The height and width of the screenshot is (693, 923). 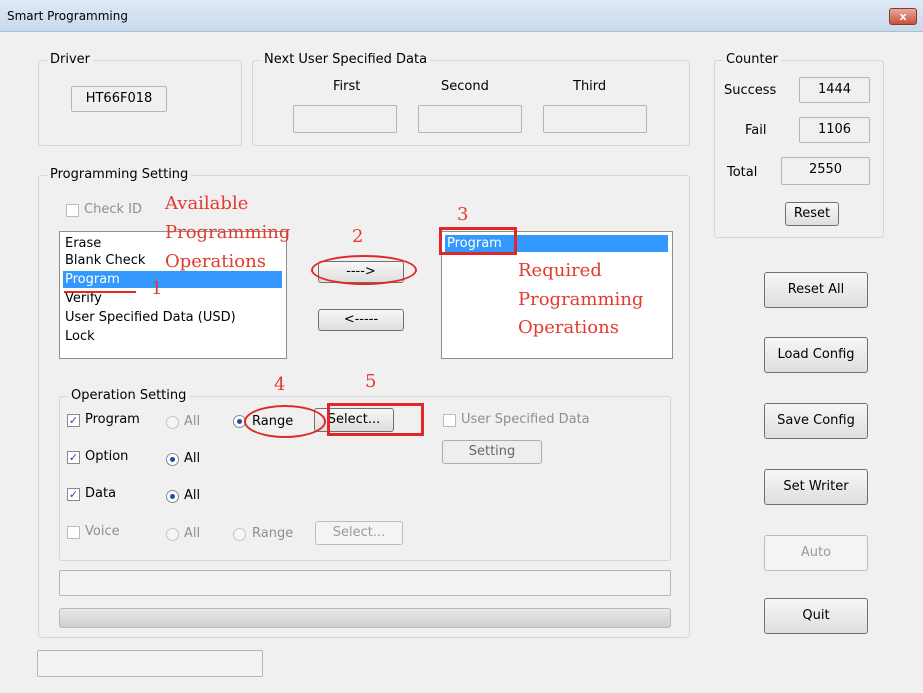 I want to click on option-all-label: All, so click(x=192, y=458).